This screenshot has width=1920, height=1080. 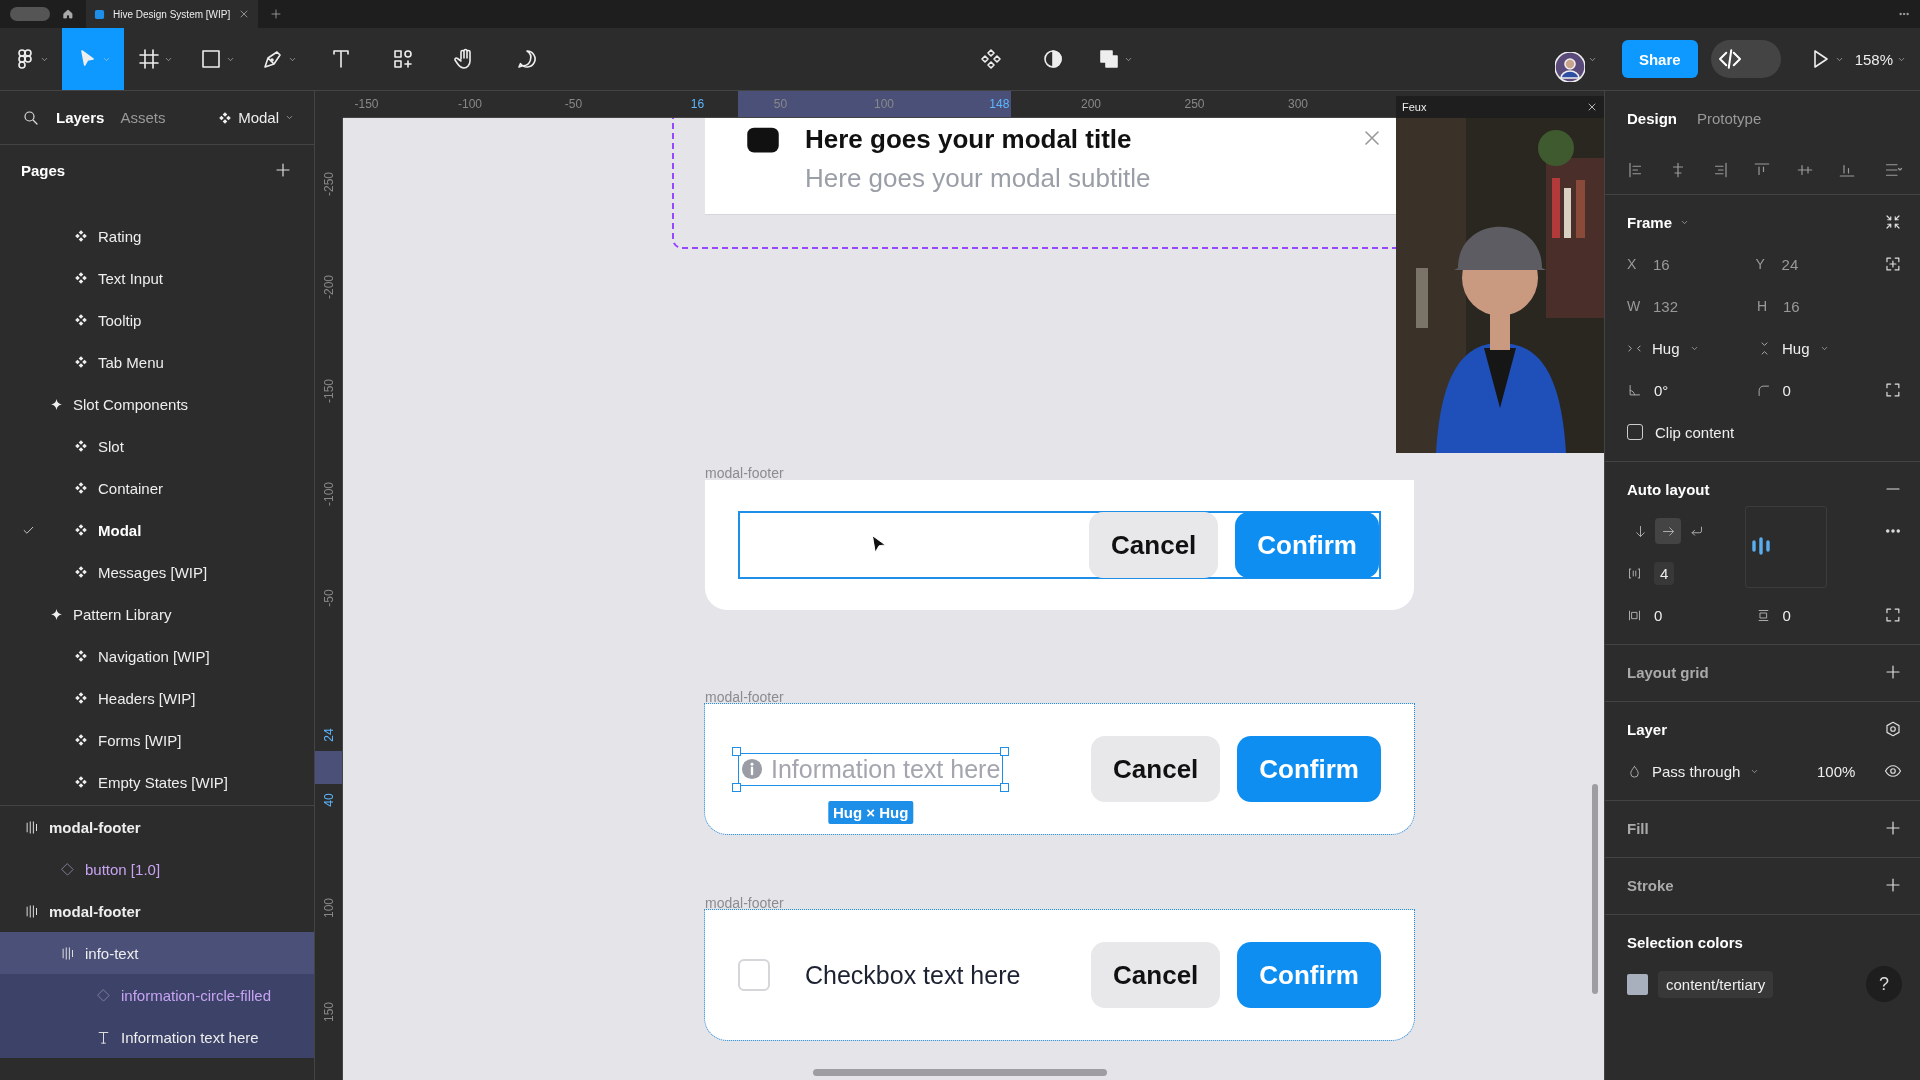 What do you see at coordinates (163, 782) in the screenshot?
I see `page-item: Empty States [WIP]` at bounding box center [163, 782].